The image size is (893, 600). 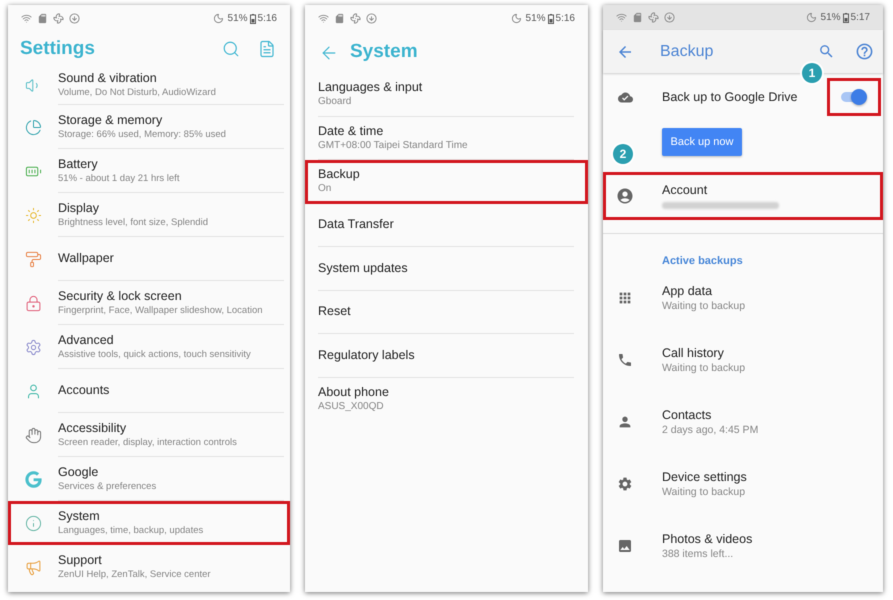 I want to click on settings-item: Accessibility Screen reader, display, interaction controls, so click(x=149, y=435).